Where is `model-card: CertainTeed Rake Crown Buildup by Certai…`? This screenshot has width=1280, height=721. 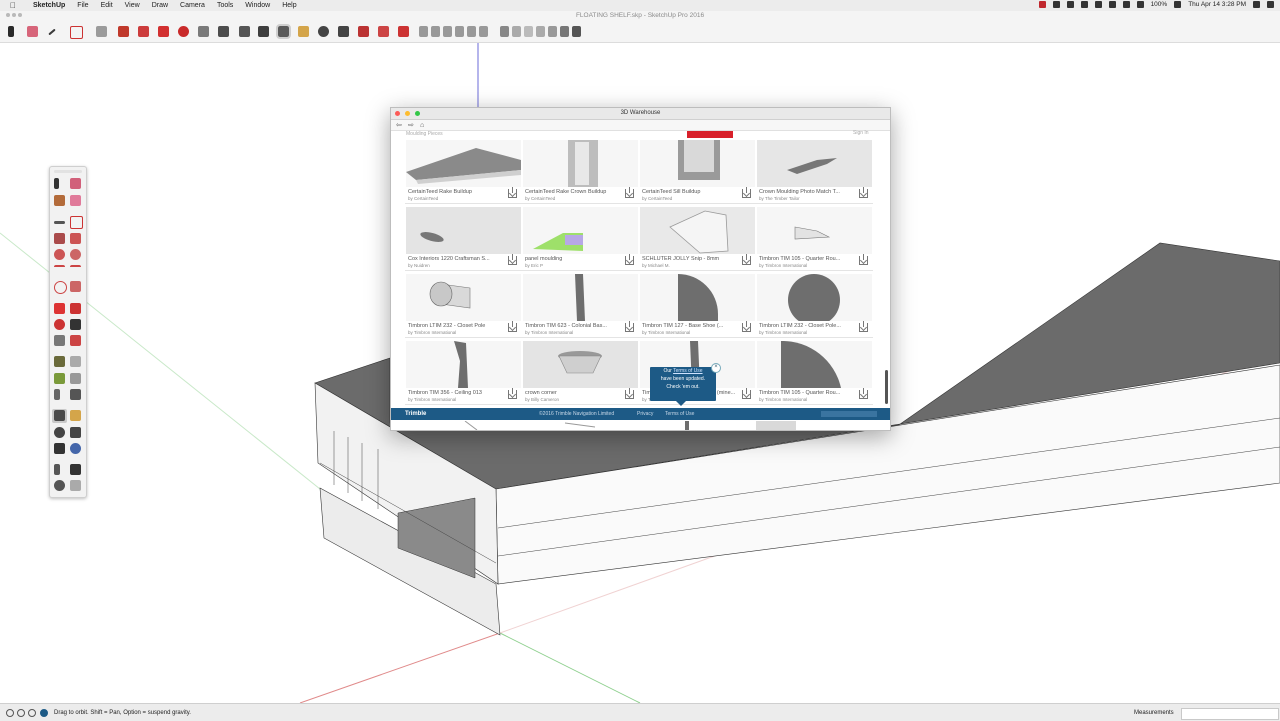
model-card: CertainTeed Rake Crown Buildup by Certai… is located at coordinates (580, 171).